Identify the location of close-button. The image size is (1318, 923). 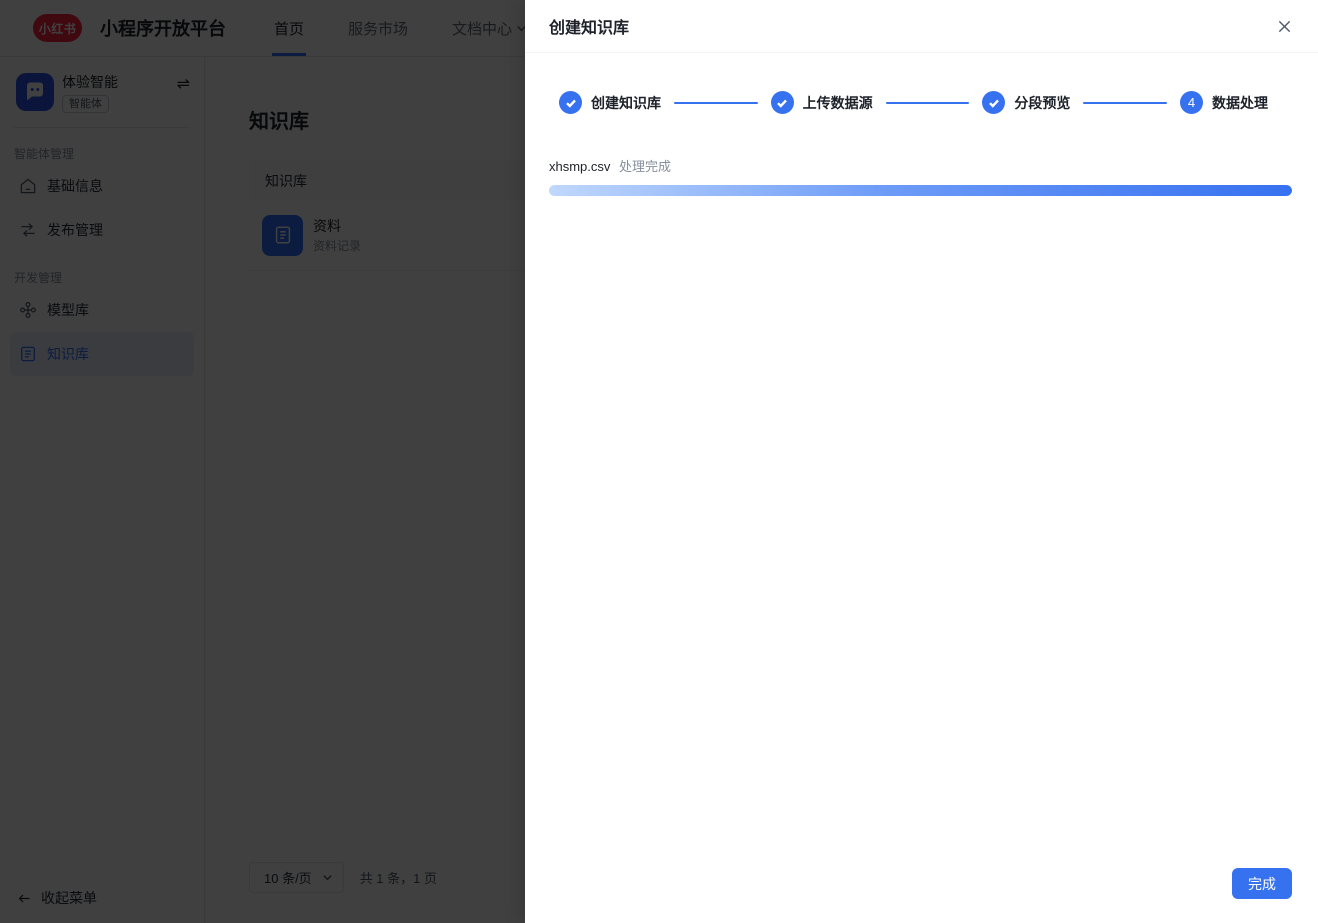
(1284, 26).